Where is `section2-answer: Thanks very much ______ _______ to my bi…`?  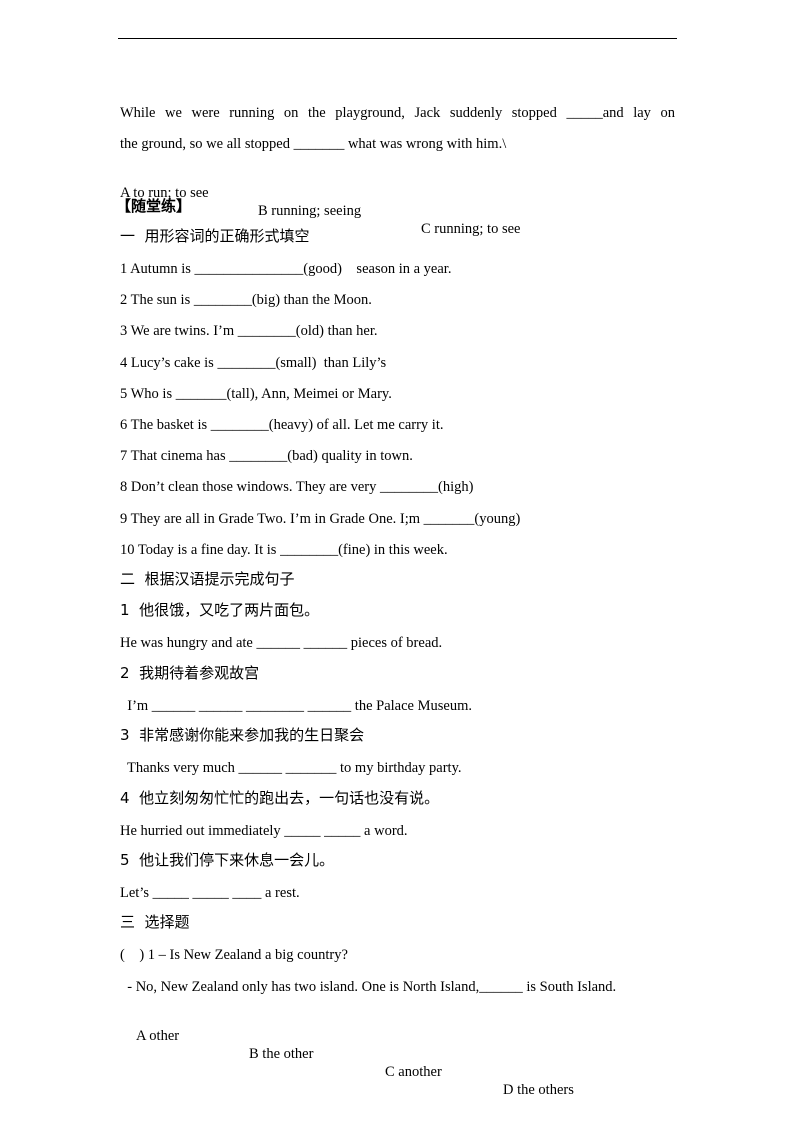 section2-answer: Thanks very much ______ _______ to my bi… is located at coordinates (291, 768).